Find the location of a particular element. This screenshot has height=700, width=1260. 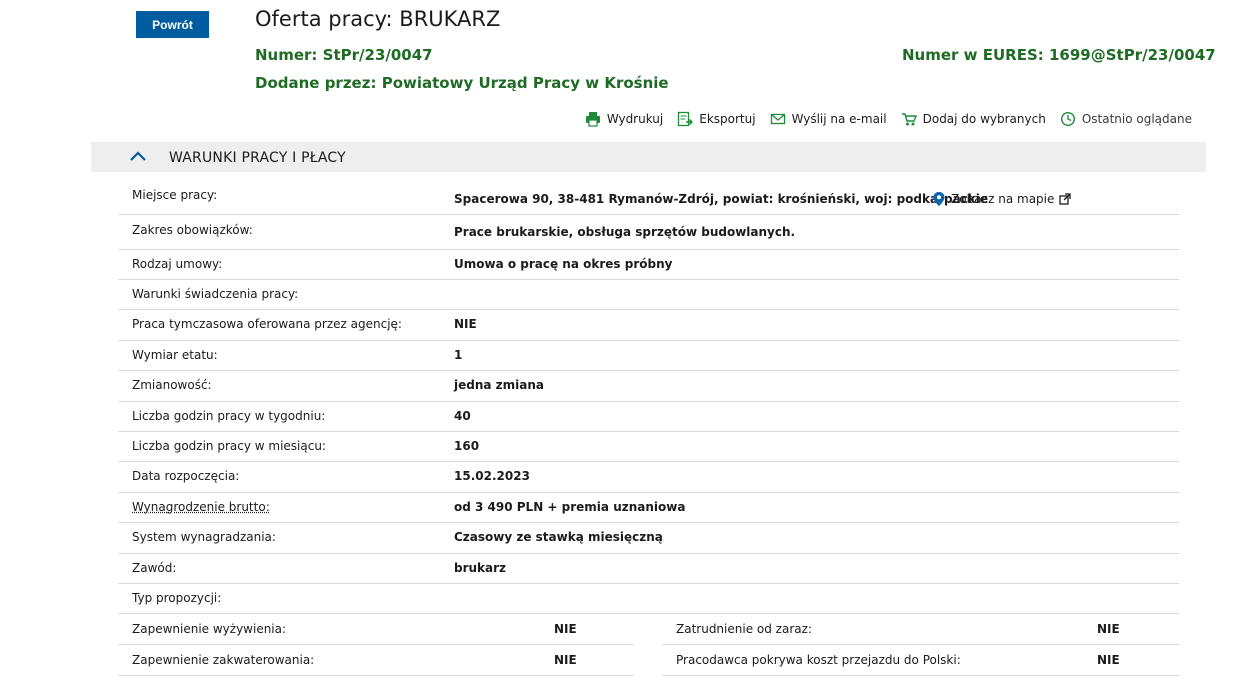

table-row: Zapewnienie wyżywienia: NIE is located at coordinates (376, 629).